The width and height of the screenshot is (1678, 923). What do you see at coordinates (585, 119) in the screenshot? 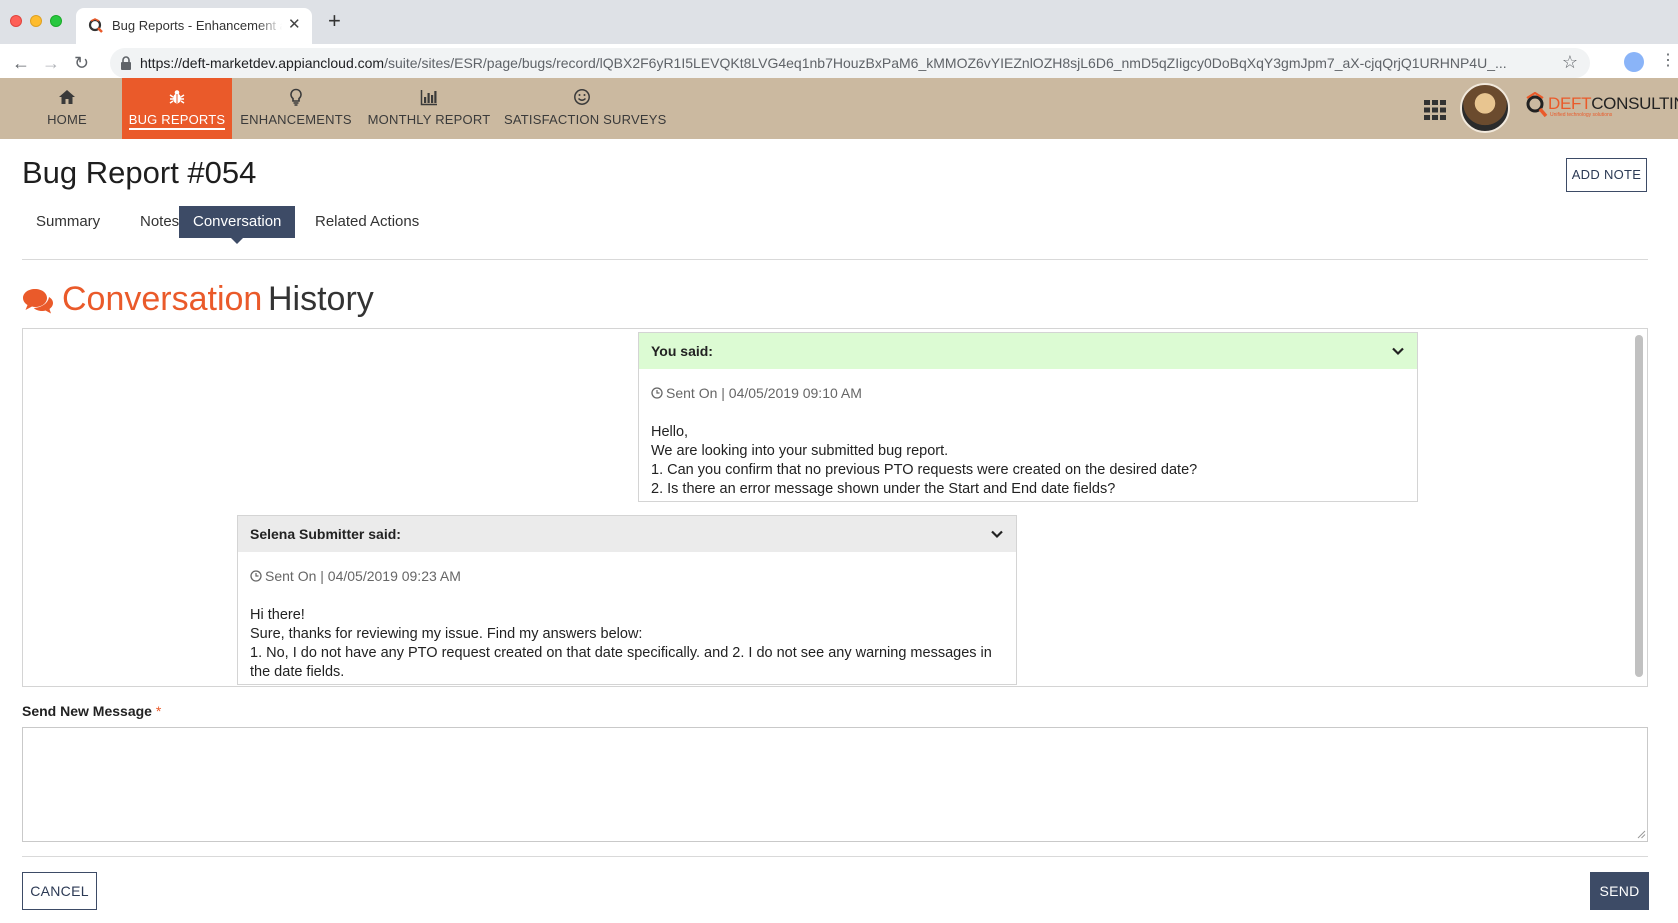
I see `nav-satisfaction-surveys-label: SATISFACTION SURVEYS` at bounding box center [585, 119].